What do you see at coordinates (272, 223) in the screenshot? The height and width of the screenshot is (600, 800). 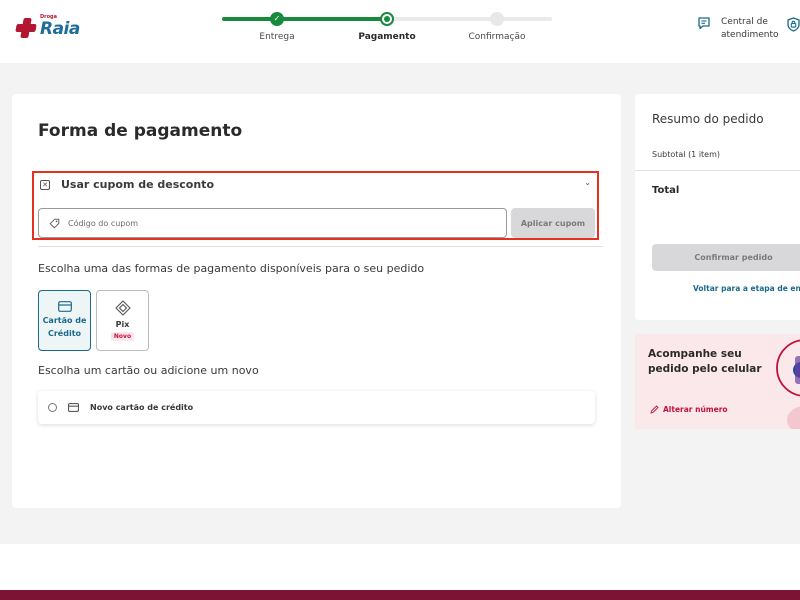 I see `coupon-input: Código do cupom` at bounding box center [272, 223].